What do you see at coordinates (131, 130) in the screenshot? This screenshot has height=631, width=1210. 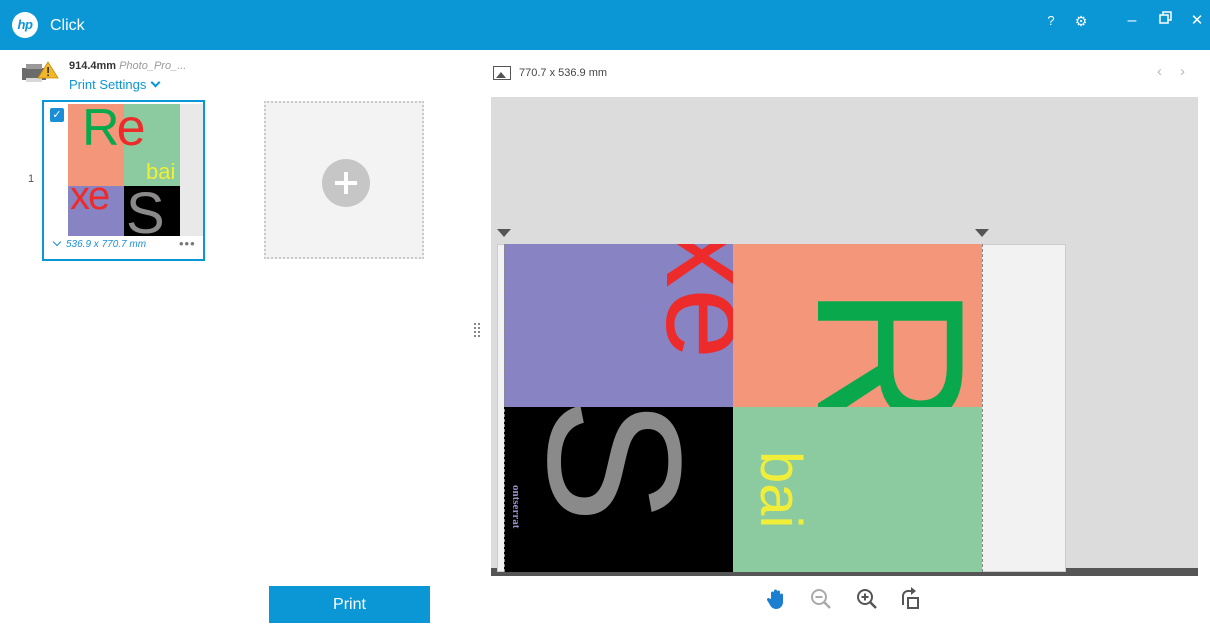 I see `thumb-text-re-tail: e` at bounding box center [131, 130].